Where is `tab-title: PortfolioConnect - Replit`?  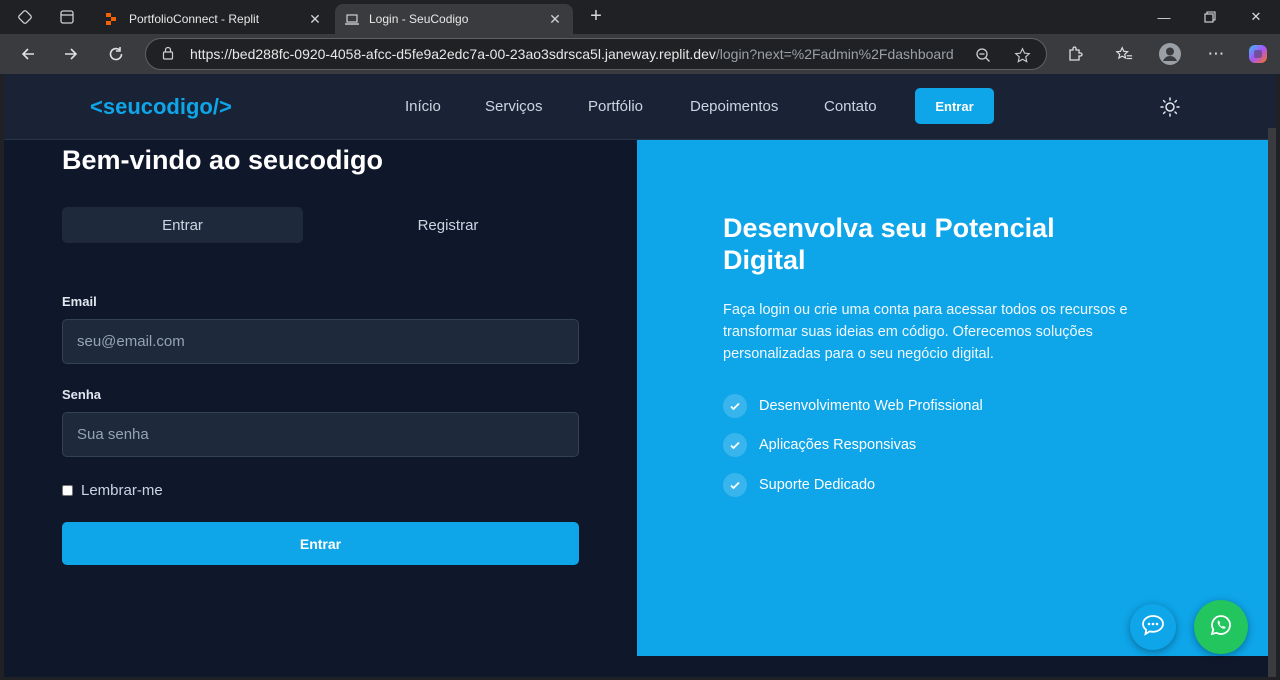 tab-title: PortfolioConnect - Replit is located at coordinates (194, 19).